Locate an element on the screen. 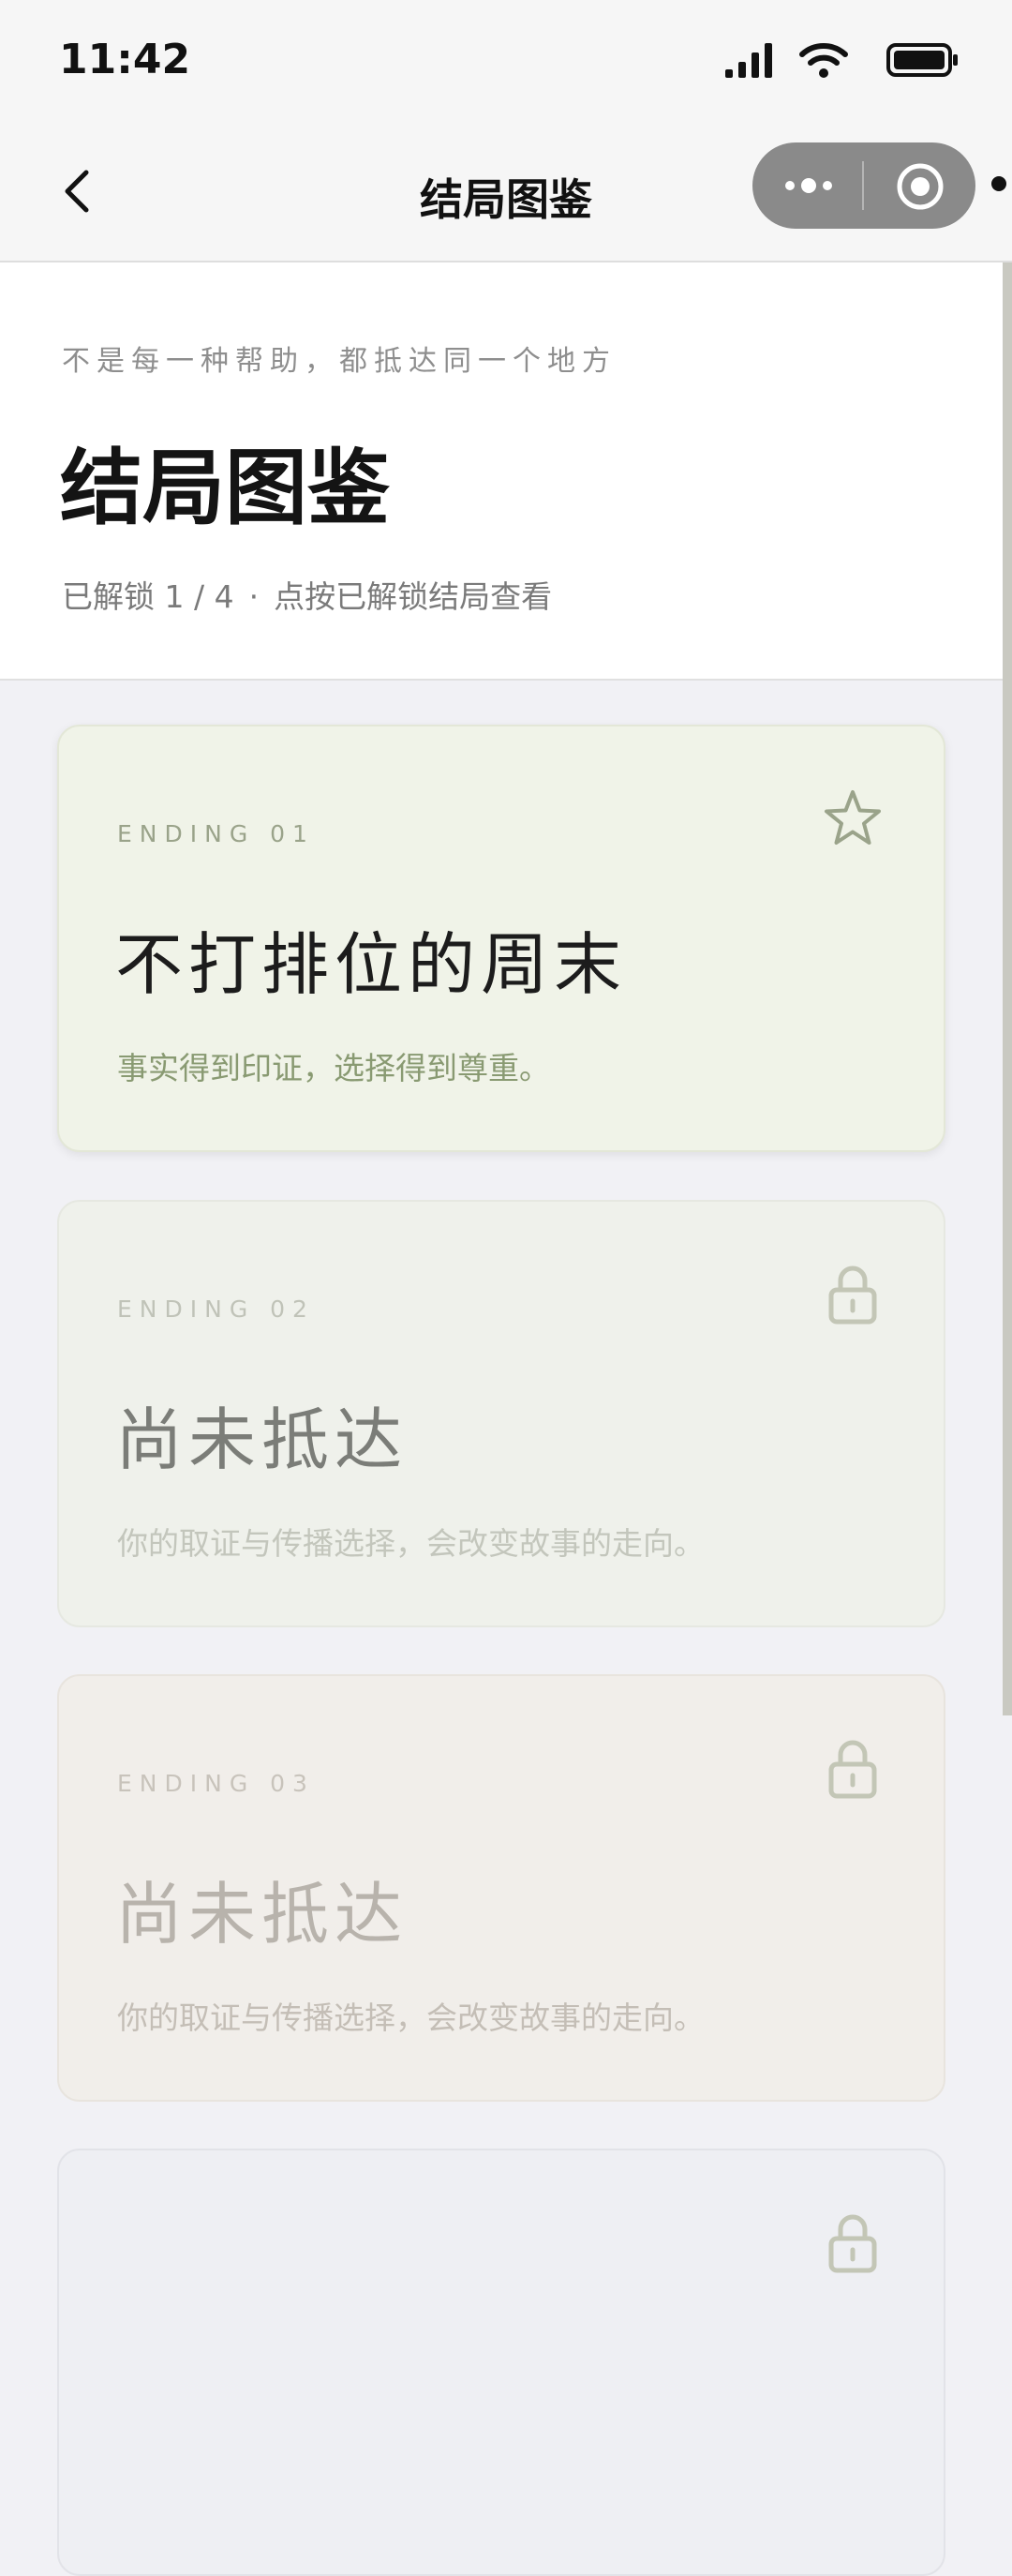 This screenshot has height=2576, width=1012. ending-label: ENDING 01 is located at coordinates (216, 834).